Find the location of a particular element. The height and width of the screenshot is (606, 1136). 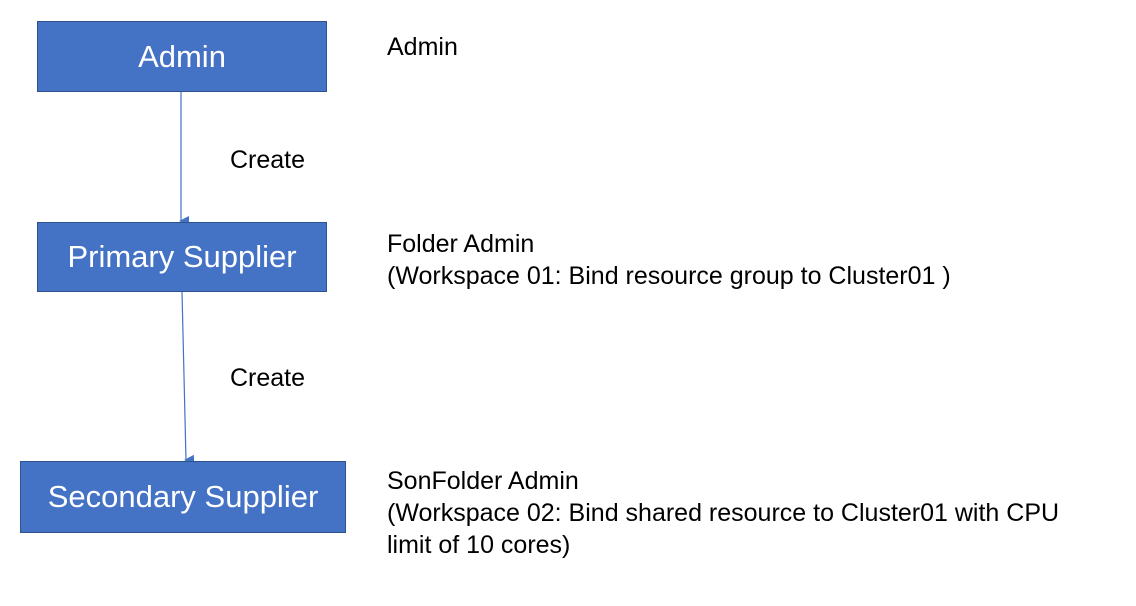

description-primary-line-1: Folder Admin is located at coordinates (461, 244).